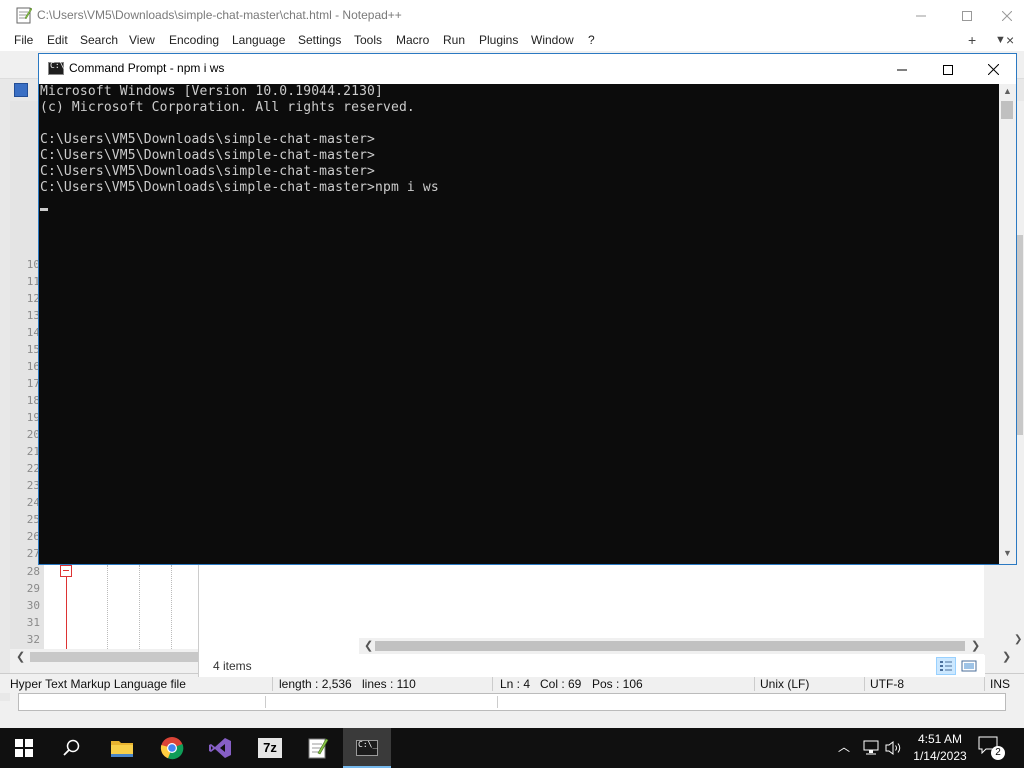 The height and width of the screenshot is (768, 1024). What do you see at coordinates (33, 349) in the screenshot?
I see `line-number: 15` at bounding box center [33, 349].